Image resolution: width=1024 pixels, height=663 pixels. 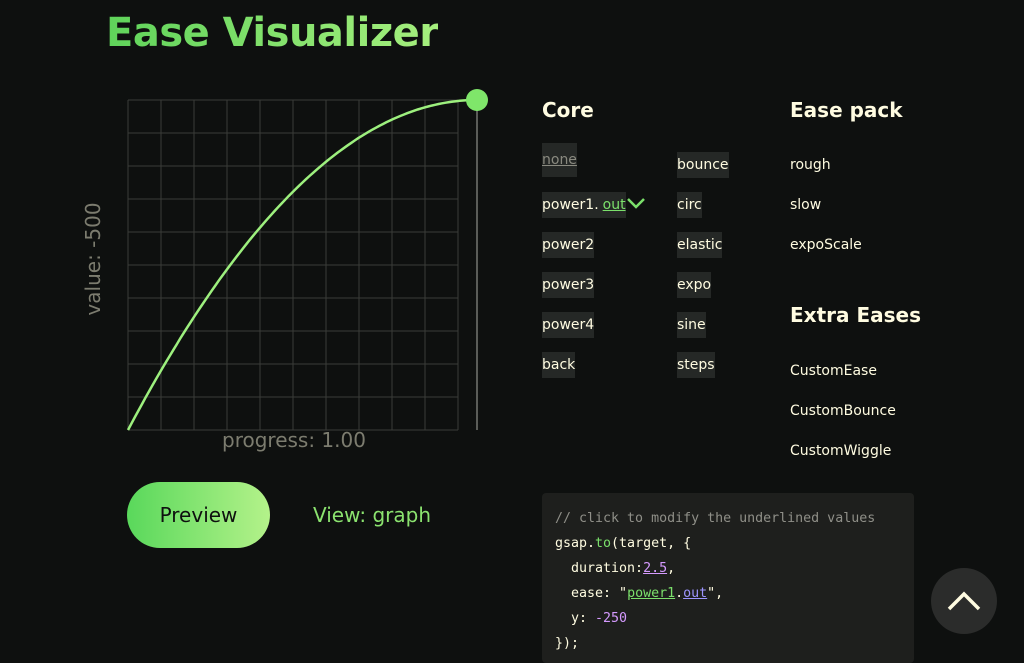 I want to click on ease-power4: power4, so click(x=568, y=325).